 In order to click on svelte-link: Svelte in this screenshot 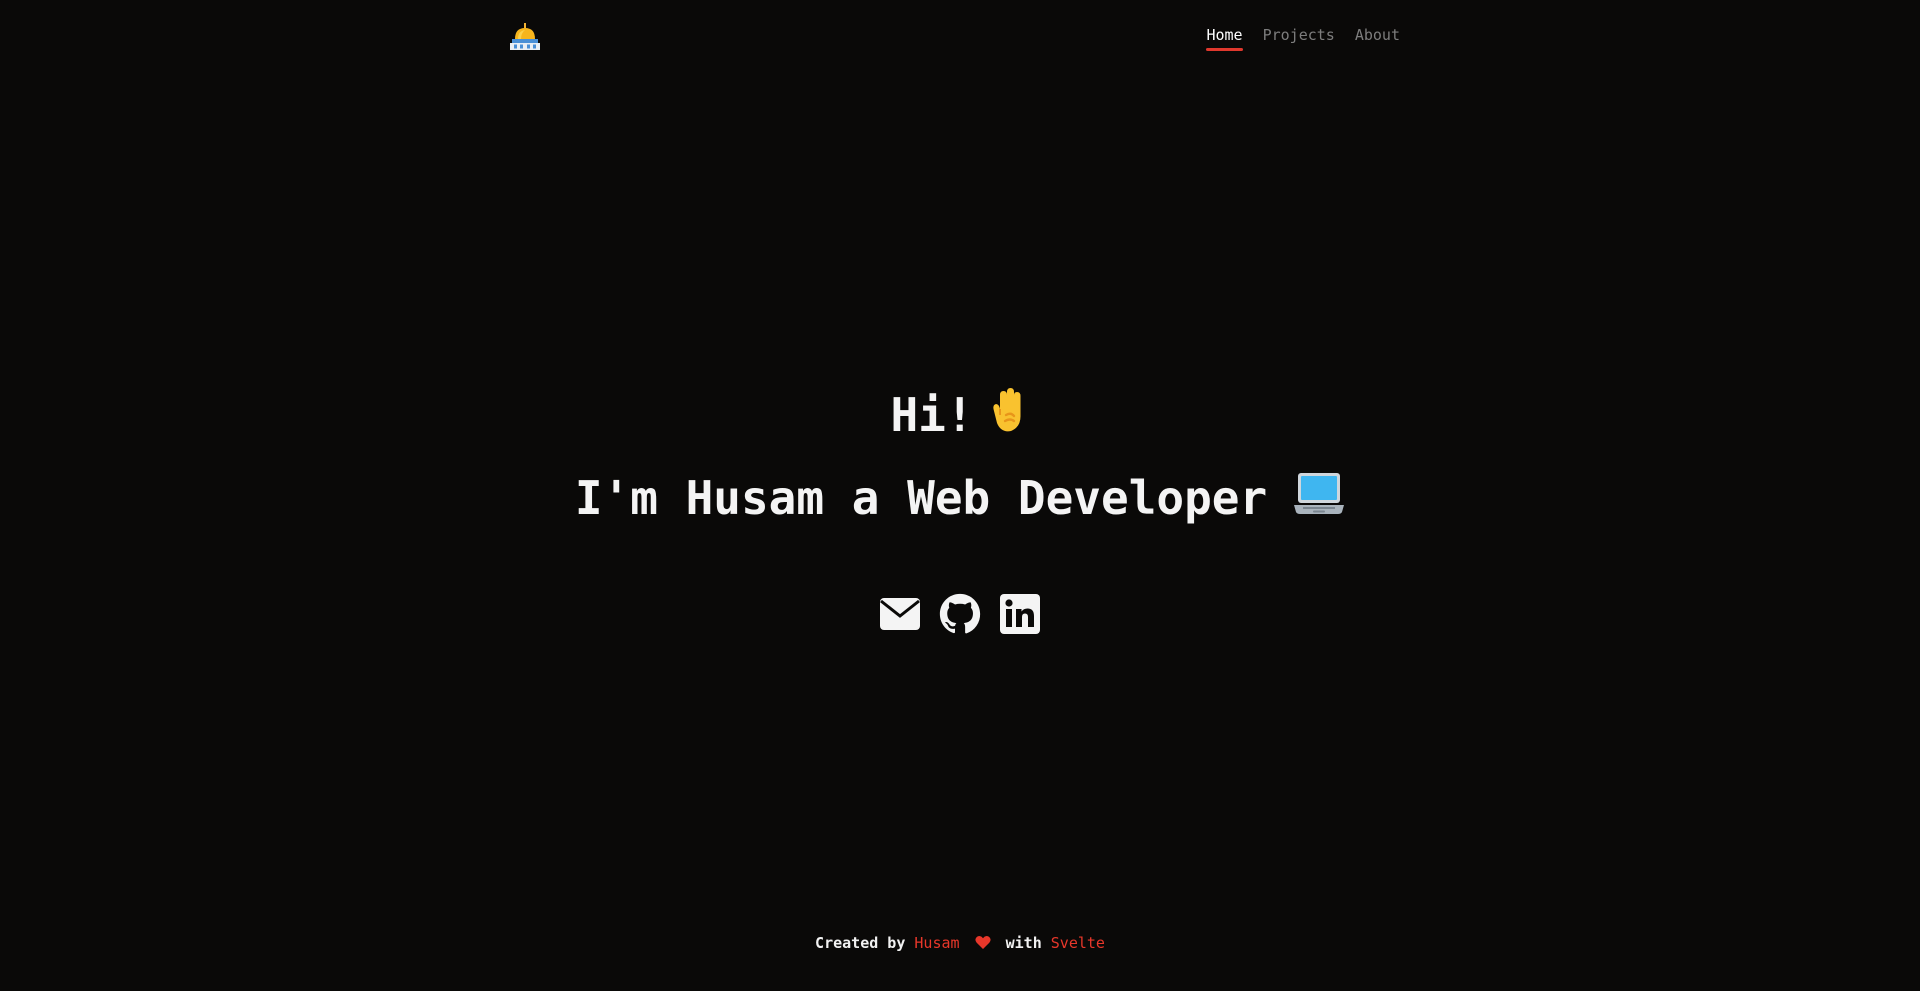, I will do `click(1078, 943)`.